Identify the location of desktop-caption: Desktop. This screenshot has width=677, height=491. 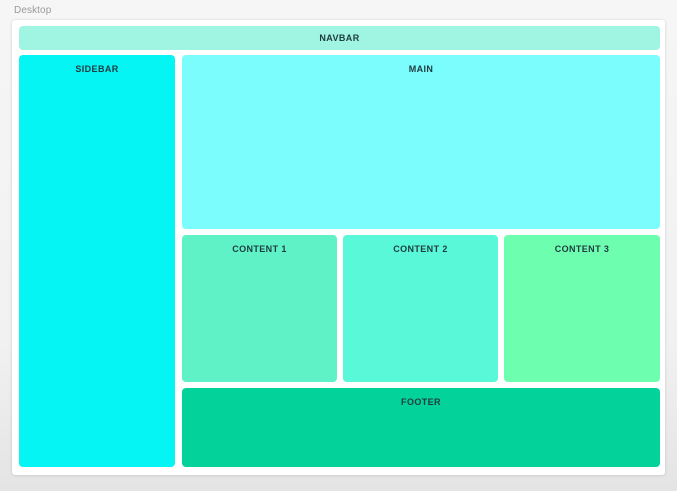
(33, 10).